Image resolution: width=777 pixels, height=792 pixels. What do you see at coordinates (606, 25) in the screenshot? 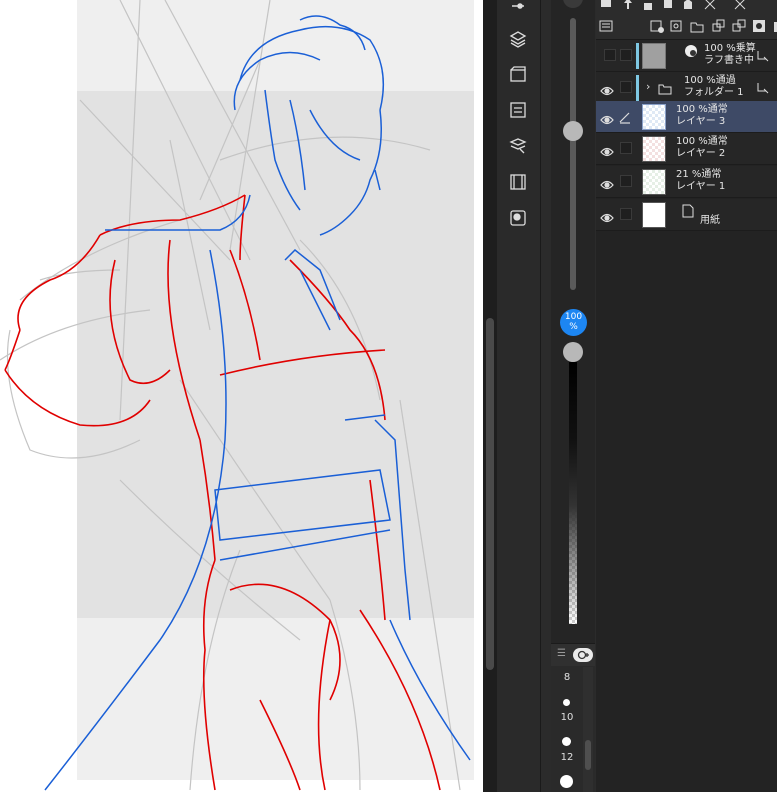
I see `layer-menu-icon` at bounding box center [606, 25].